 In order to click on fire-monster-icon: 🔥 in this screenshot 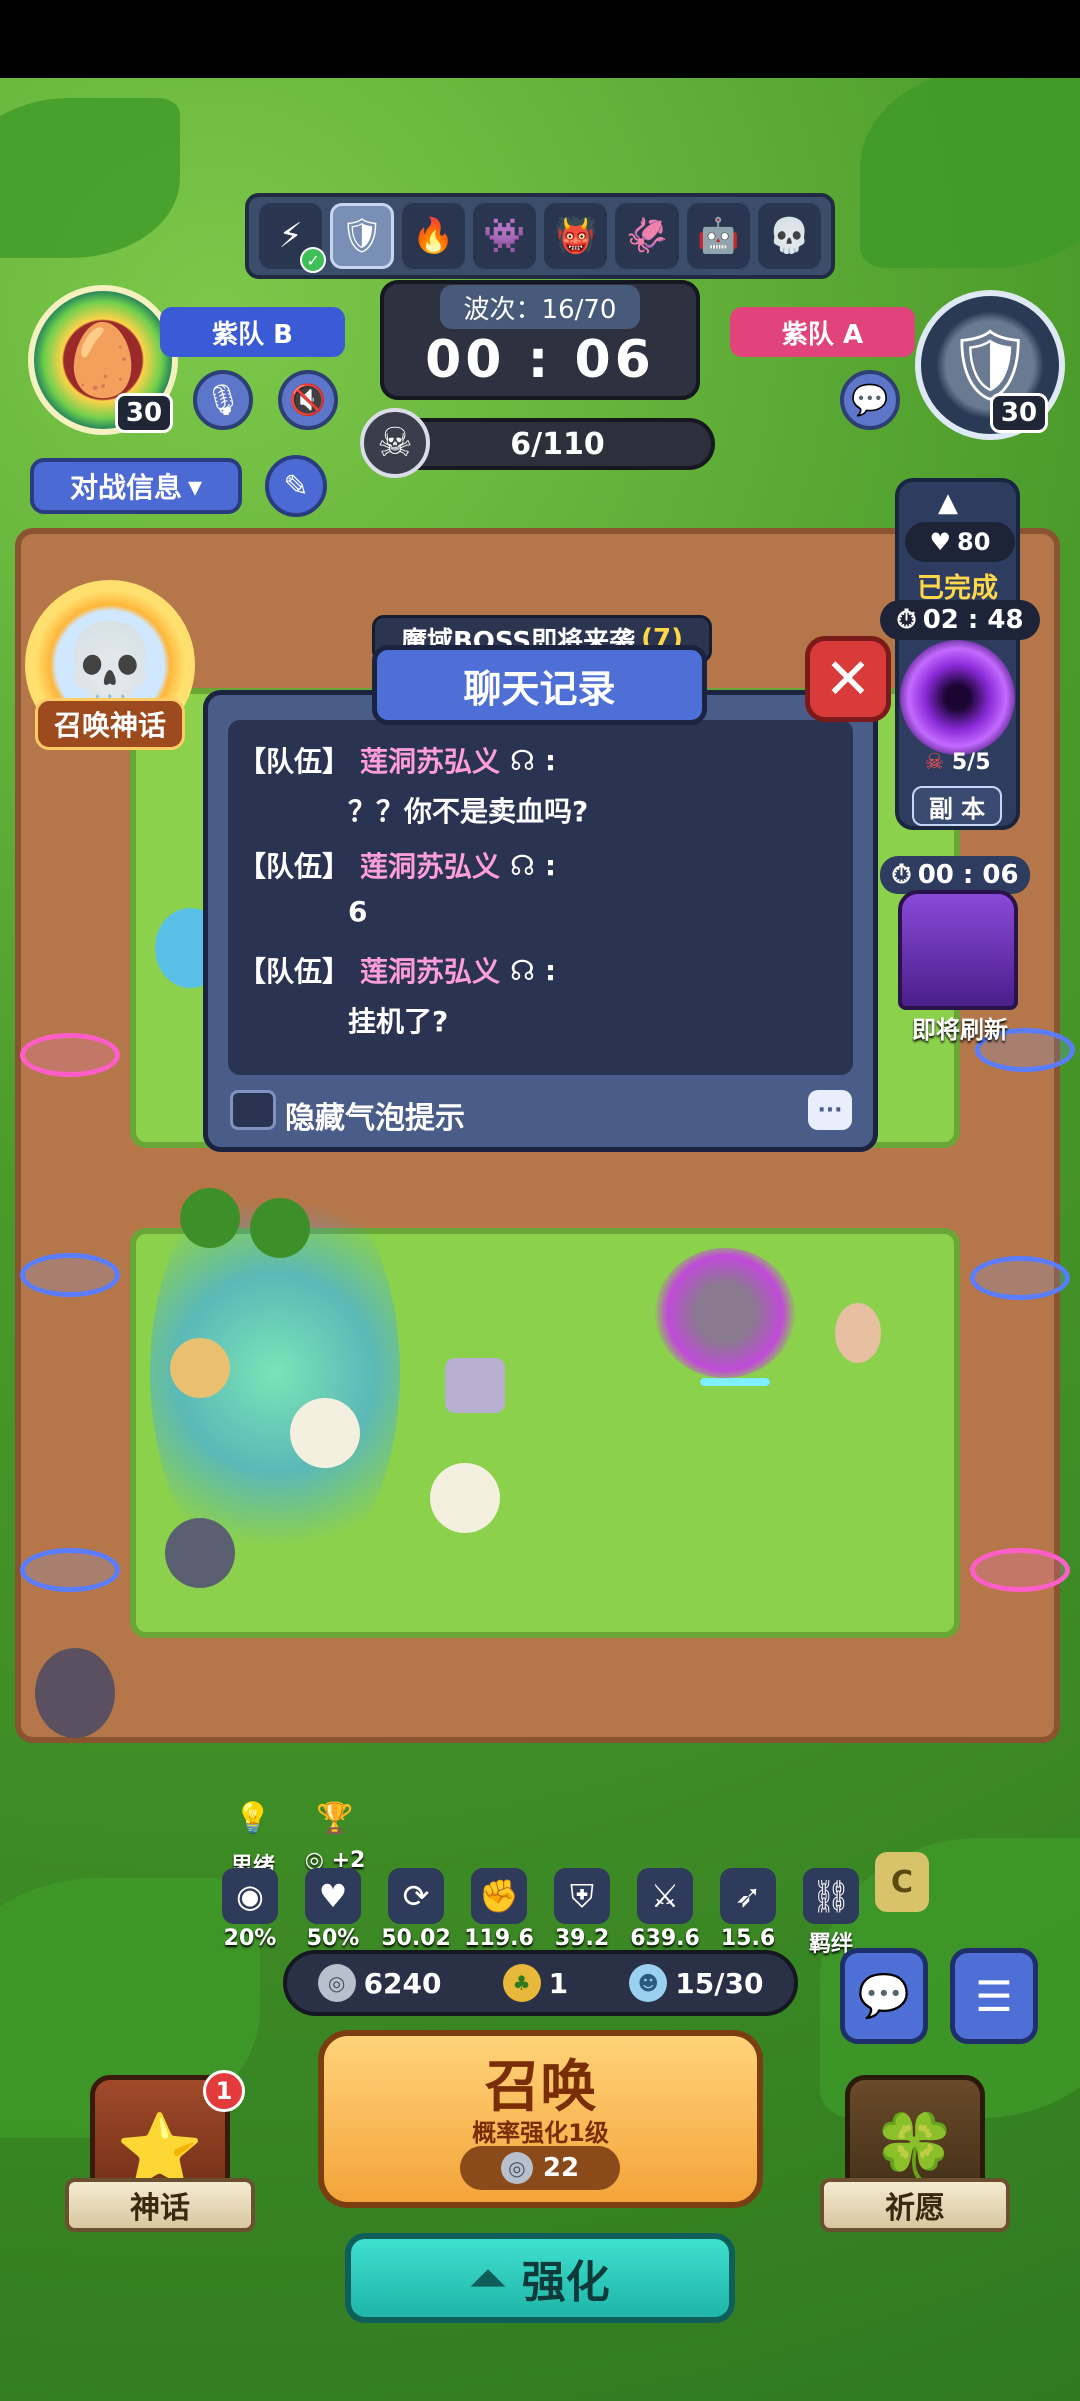, I will do `click(433, 236)`.